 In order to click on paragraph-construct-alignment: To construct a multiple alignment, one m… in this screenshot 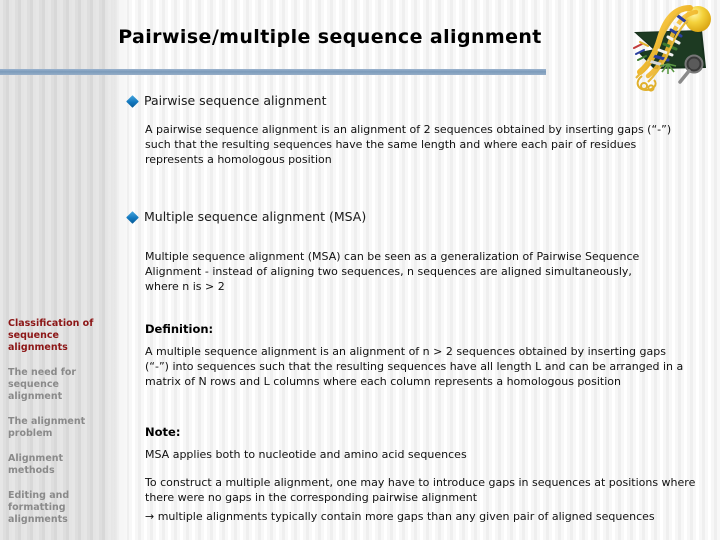, I will do `click(420, 490)`.